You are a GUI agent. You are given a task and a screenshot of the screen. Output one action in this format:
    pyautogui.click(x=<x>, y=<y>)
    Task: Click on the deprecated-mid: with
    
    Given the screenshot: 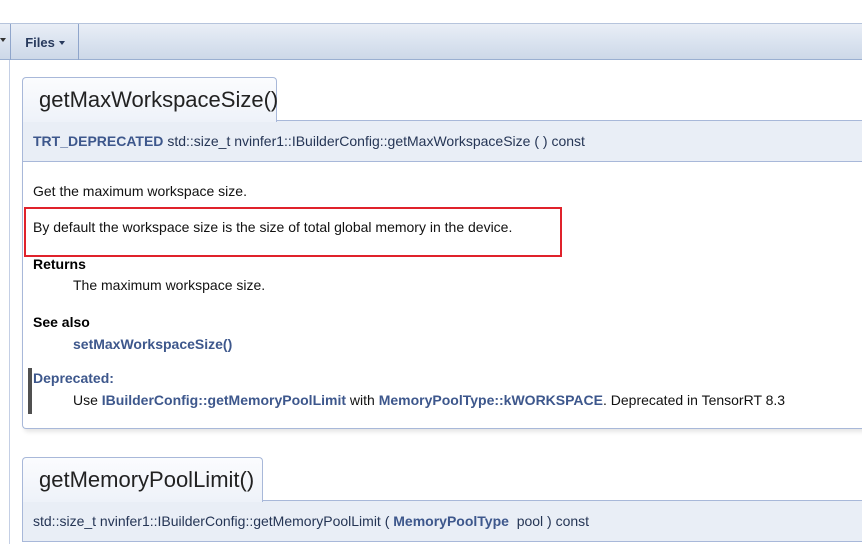 What is the action you would take?
    pyautogui.click(x=362, y=400)
    